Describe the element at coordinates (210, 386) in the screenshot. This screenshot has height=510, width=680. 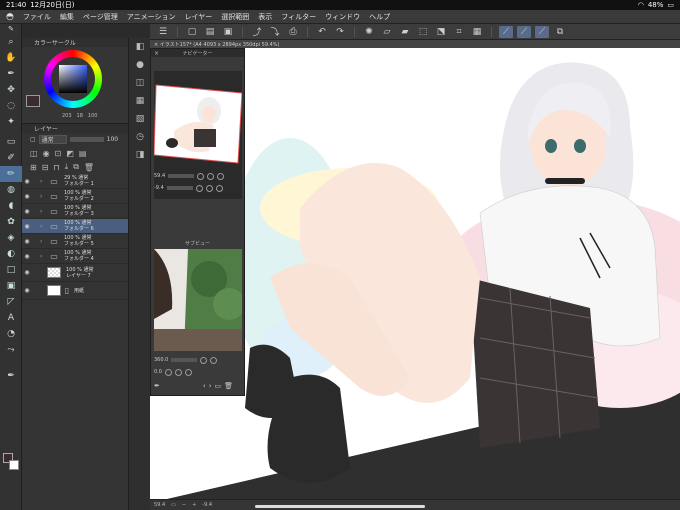
I see `next-icon: ›` at that location.